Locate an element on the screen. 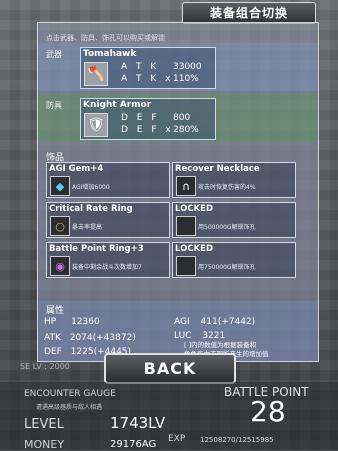 The height and width of the screenshot is (451, 338). ring-icon: ○ is located at coordinates (60, 226).